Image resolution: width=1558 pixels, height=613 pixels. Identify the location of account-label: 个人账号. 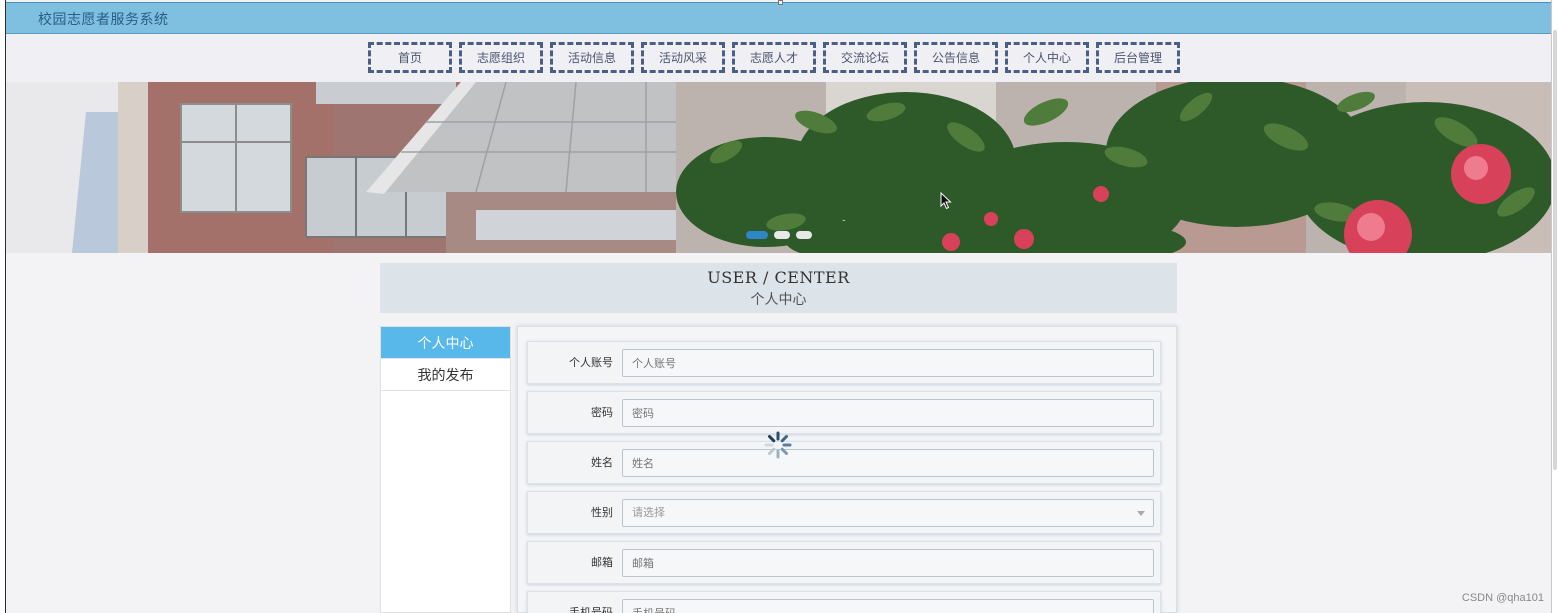
(591, 362).